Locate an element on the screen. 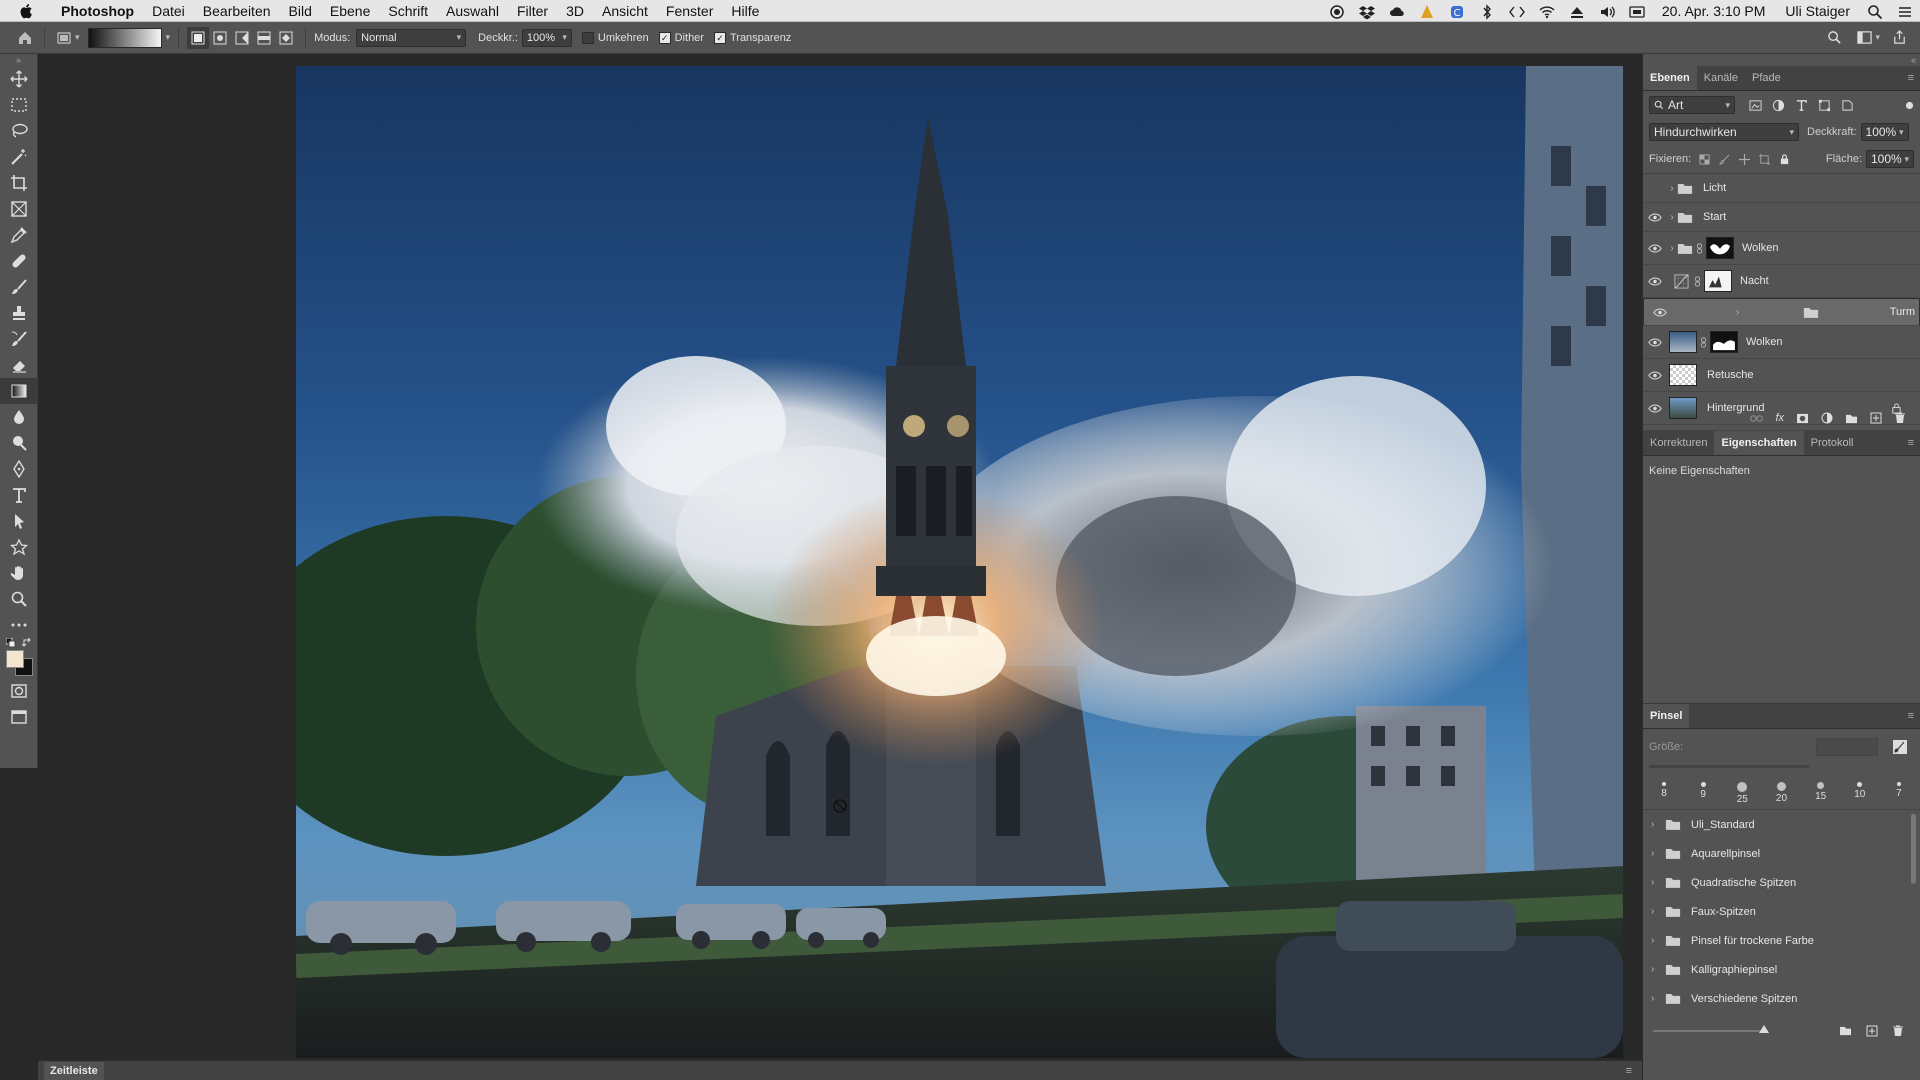 Image resolution: width=1920 pixels, height=1080 pixels. filter-smartobject-icon is located at coordinates (1847, 105).